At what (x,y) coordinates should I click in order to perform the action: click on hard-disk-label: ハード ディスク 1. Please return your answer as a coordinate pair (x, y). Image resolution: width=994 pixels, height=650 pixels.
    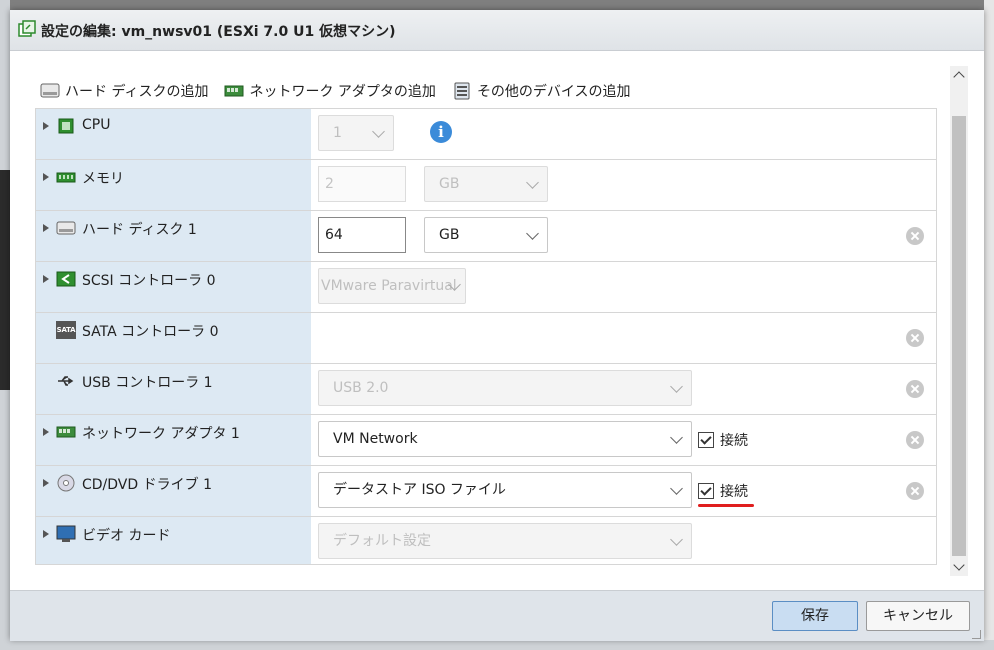
    Looking at the image, I should click on (139, 230).